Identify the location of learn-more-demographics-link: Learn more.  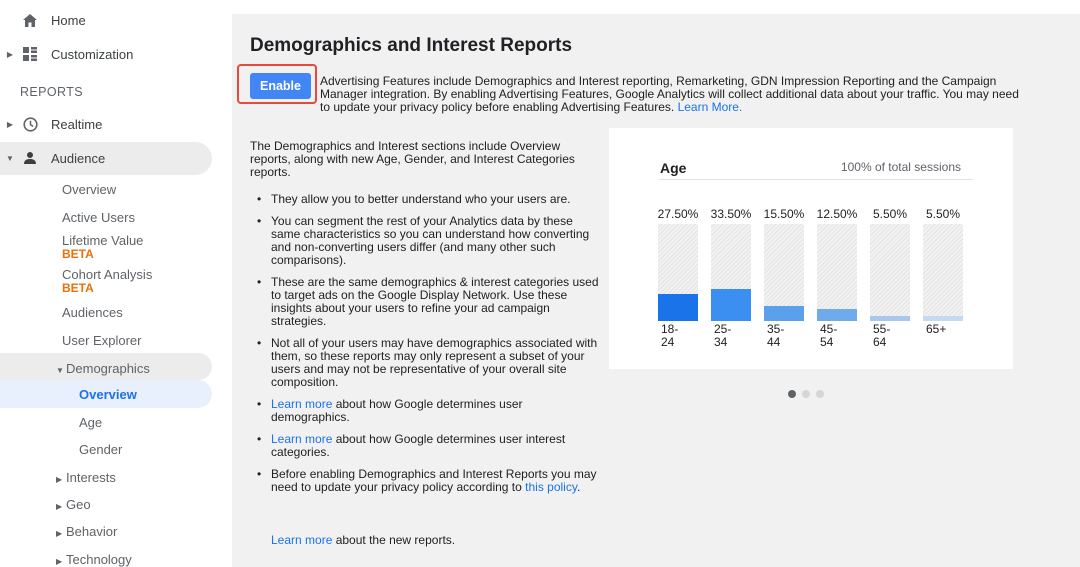
(301, 404).